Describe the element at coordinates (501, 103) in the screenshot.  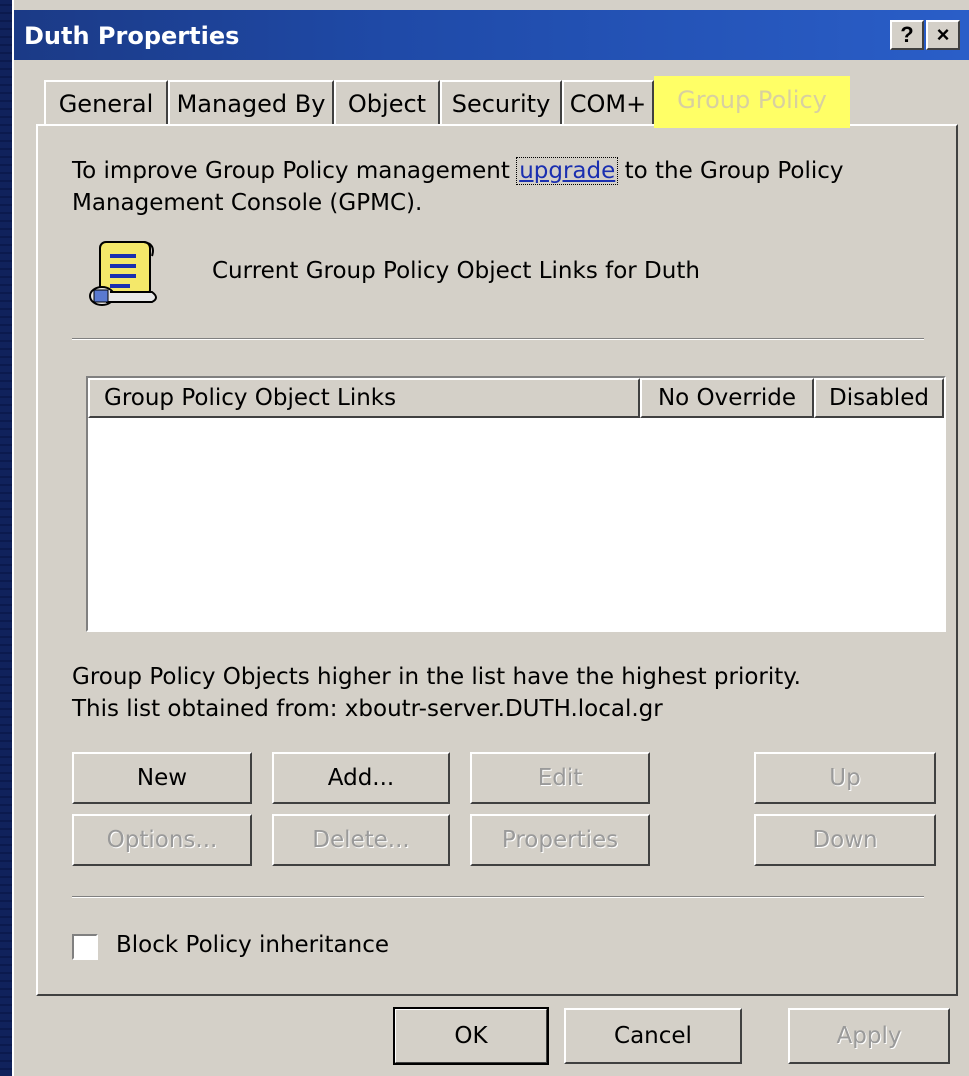
I see `tab-security: Security` at that location.